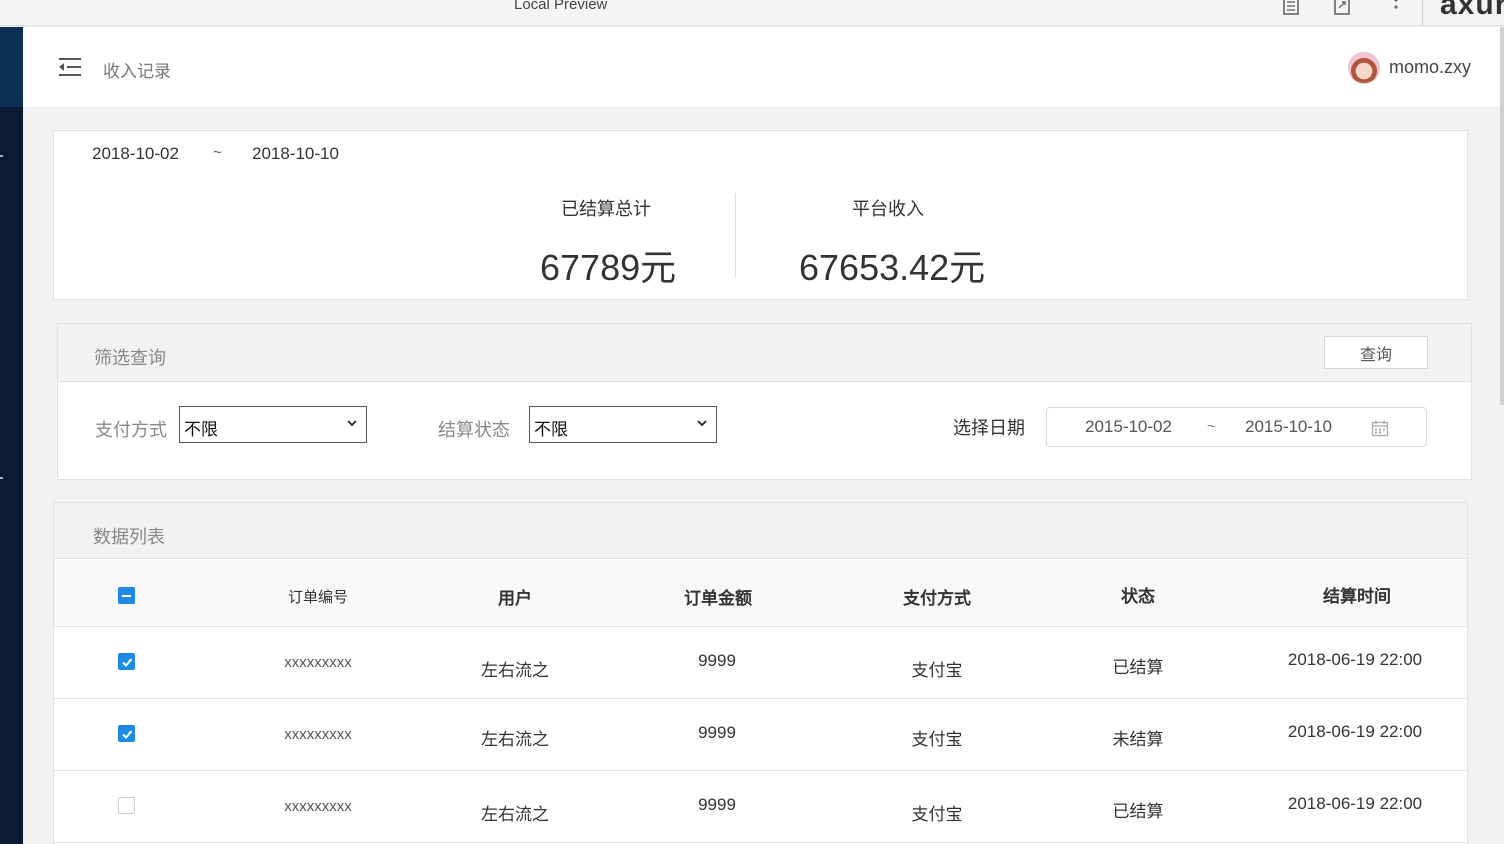 The width and height of the screenshot is (1504, 844). What do you see at coordinates (11, 435) in the screenshot?
I see `sidebar` at bounding box center [11, 435].